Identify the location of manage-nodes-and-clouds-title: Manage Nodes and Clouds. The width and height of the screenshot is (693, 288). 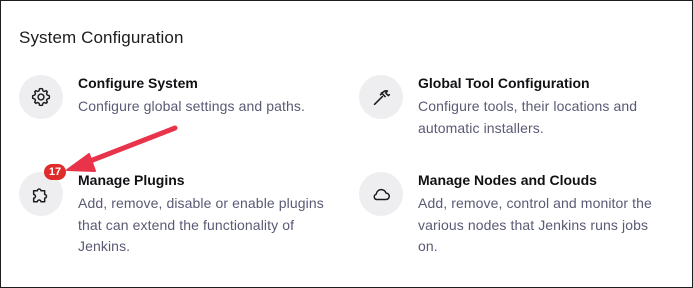
(507, 180).